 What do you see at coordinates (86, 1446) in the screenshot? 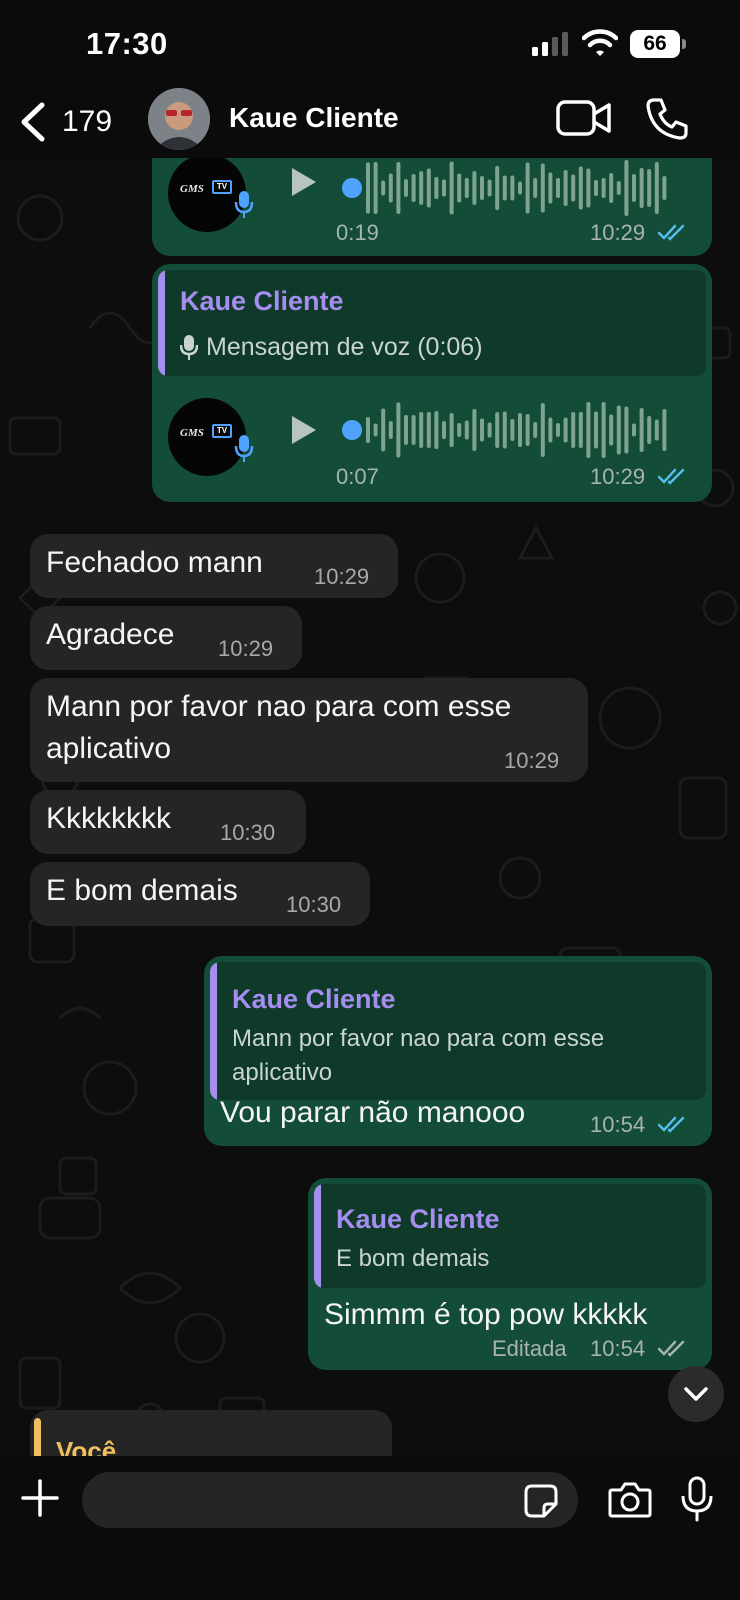
I see `quoted-sender: Você` at bounding box center [86, 1446].